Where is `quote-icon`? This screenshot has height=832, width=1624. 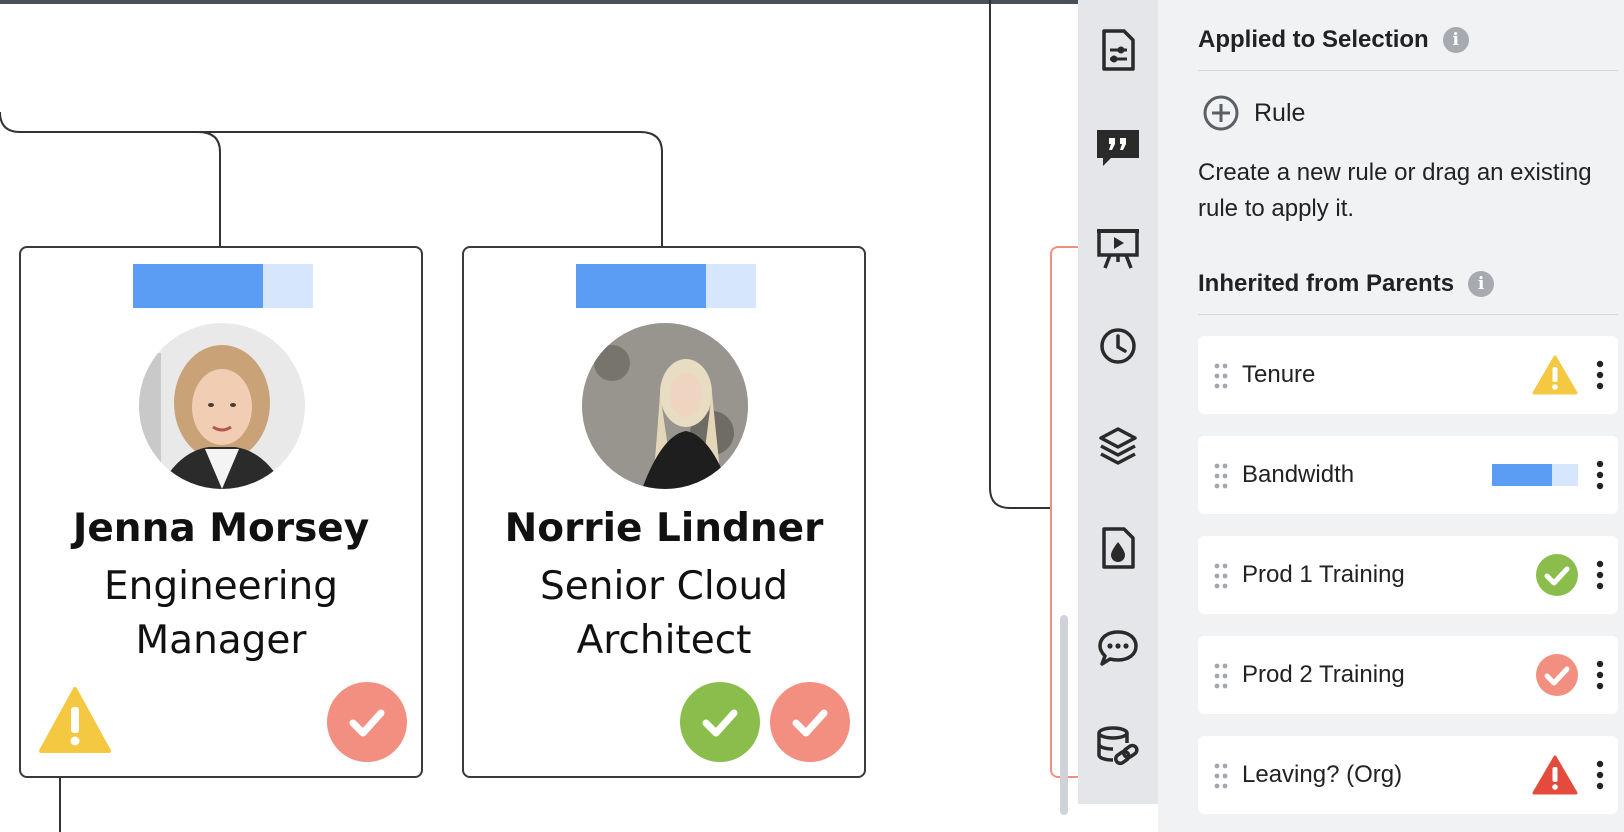 quote-icon is located at coordinates (1118, 148).